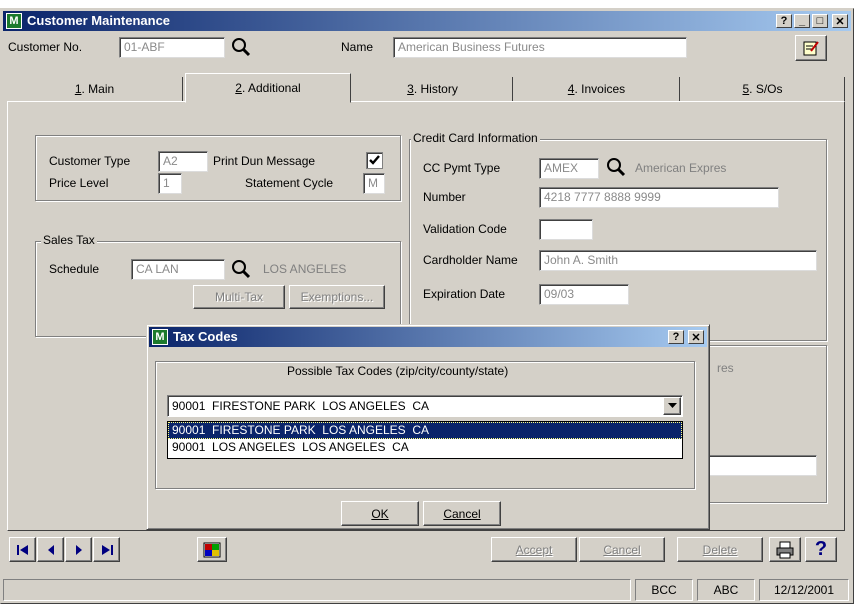  Describe the element at coordinates (464, 294) in the screenshot. I see `expiration-label: Expiration Date` at that location.